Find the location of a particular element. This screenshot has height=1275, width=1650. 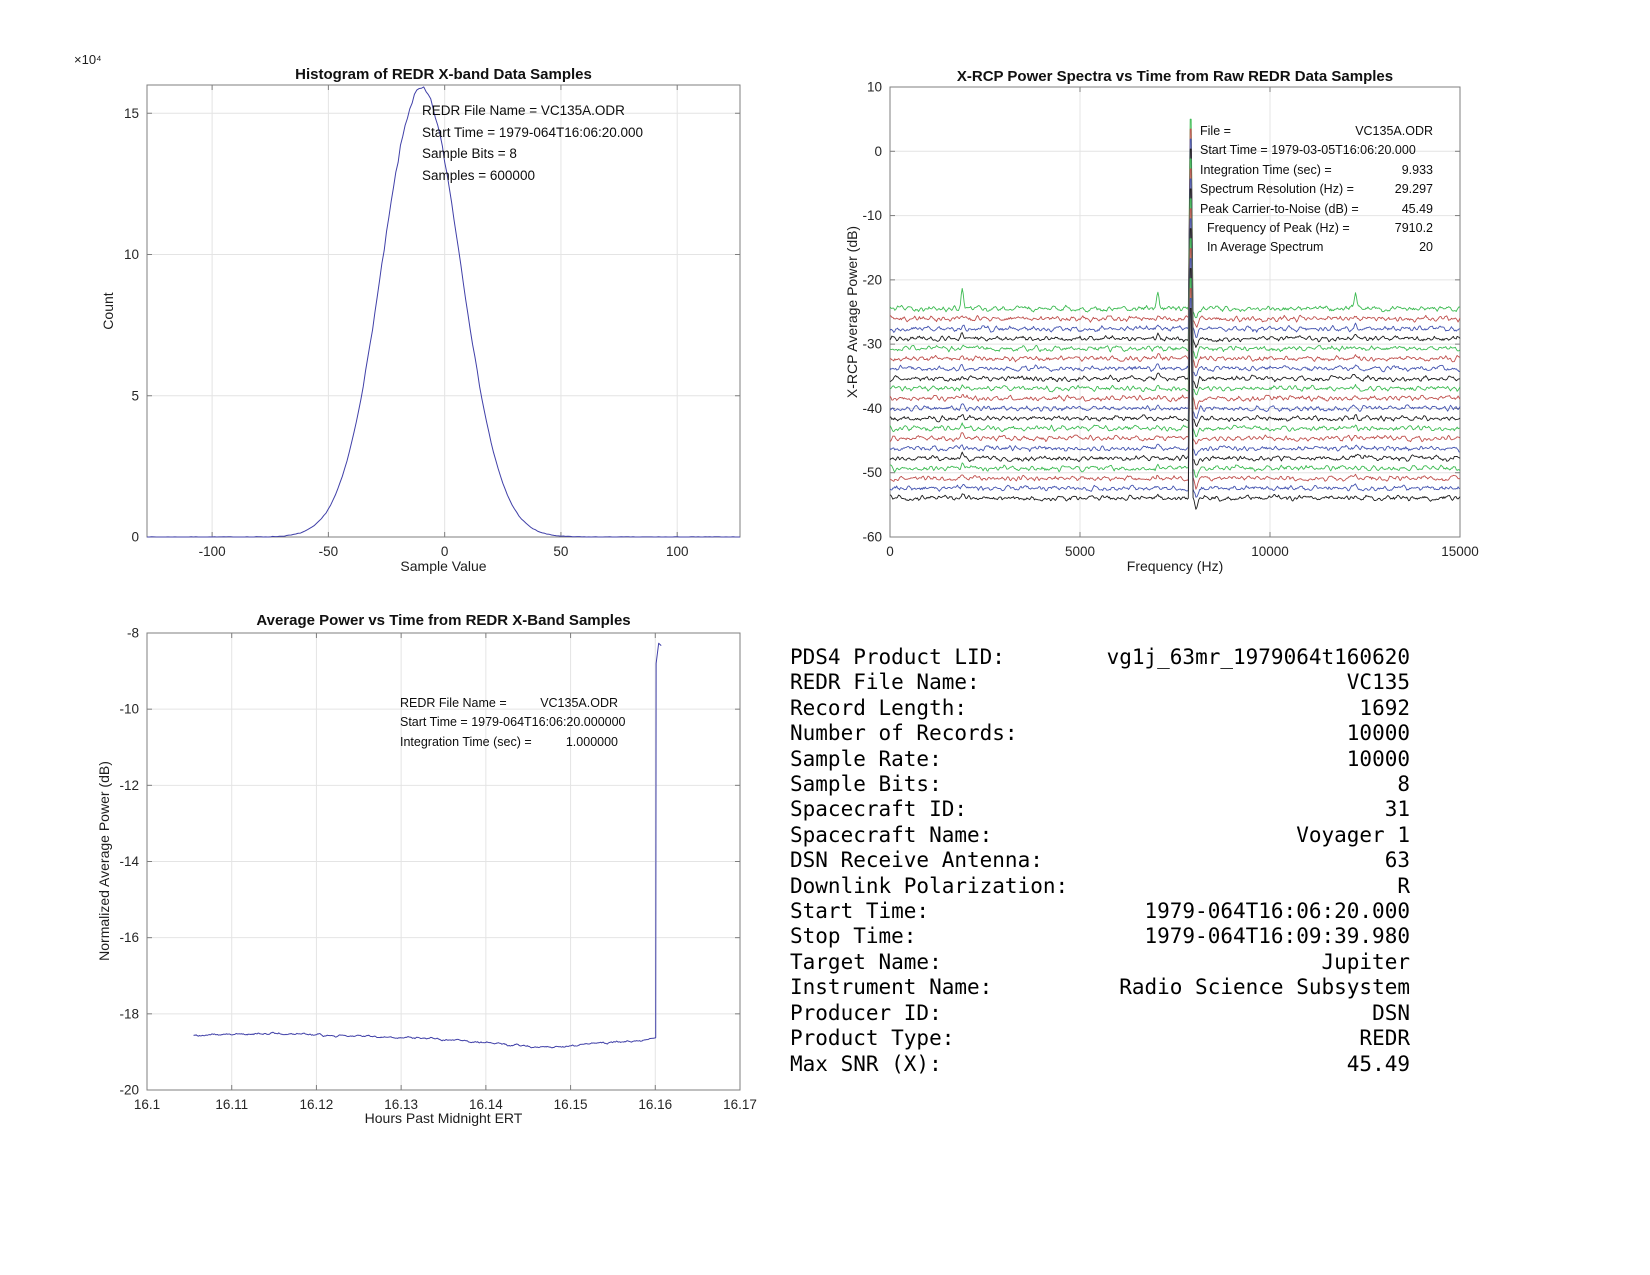

avg-power-annotation-row-value: 1.000000 is located at coordinates (591, 741).